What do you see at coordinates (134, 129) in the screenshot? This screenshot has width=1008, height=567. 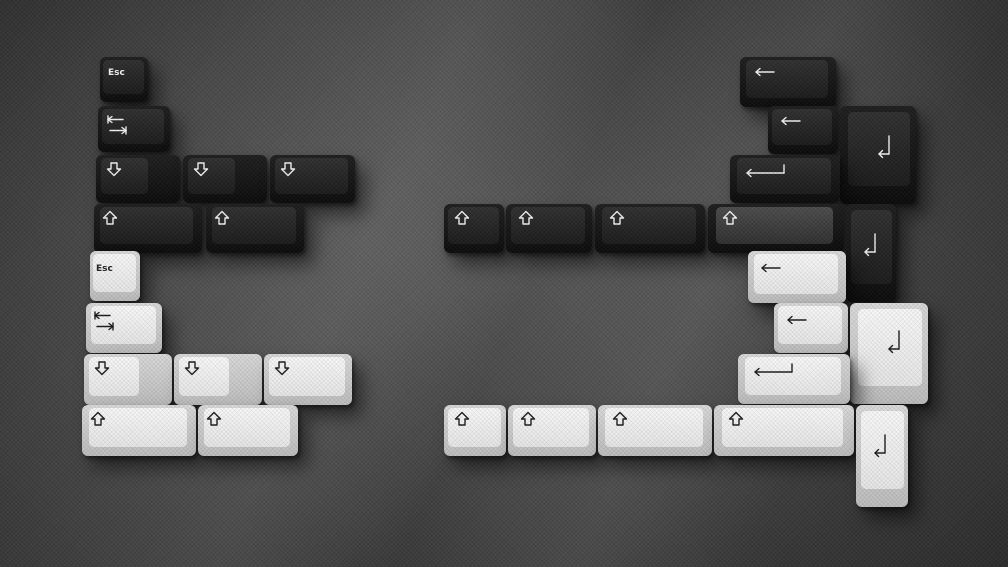 I see `black-tab-keycap` at bounding box center [134, 129].